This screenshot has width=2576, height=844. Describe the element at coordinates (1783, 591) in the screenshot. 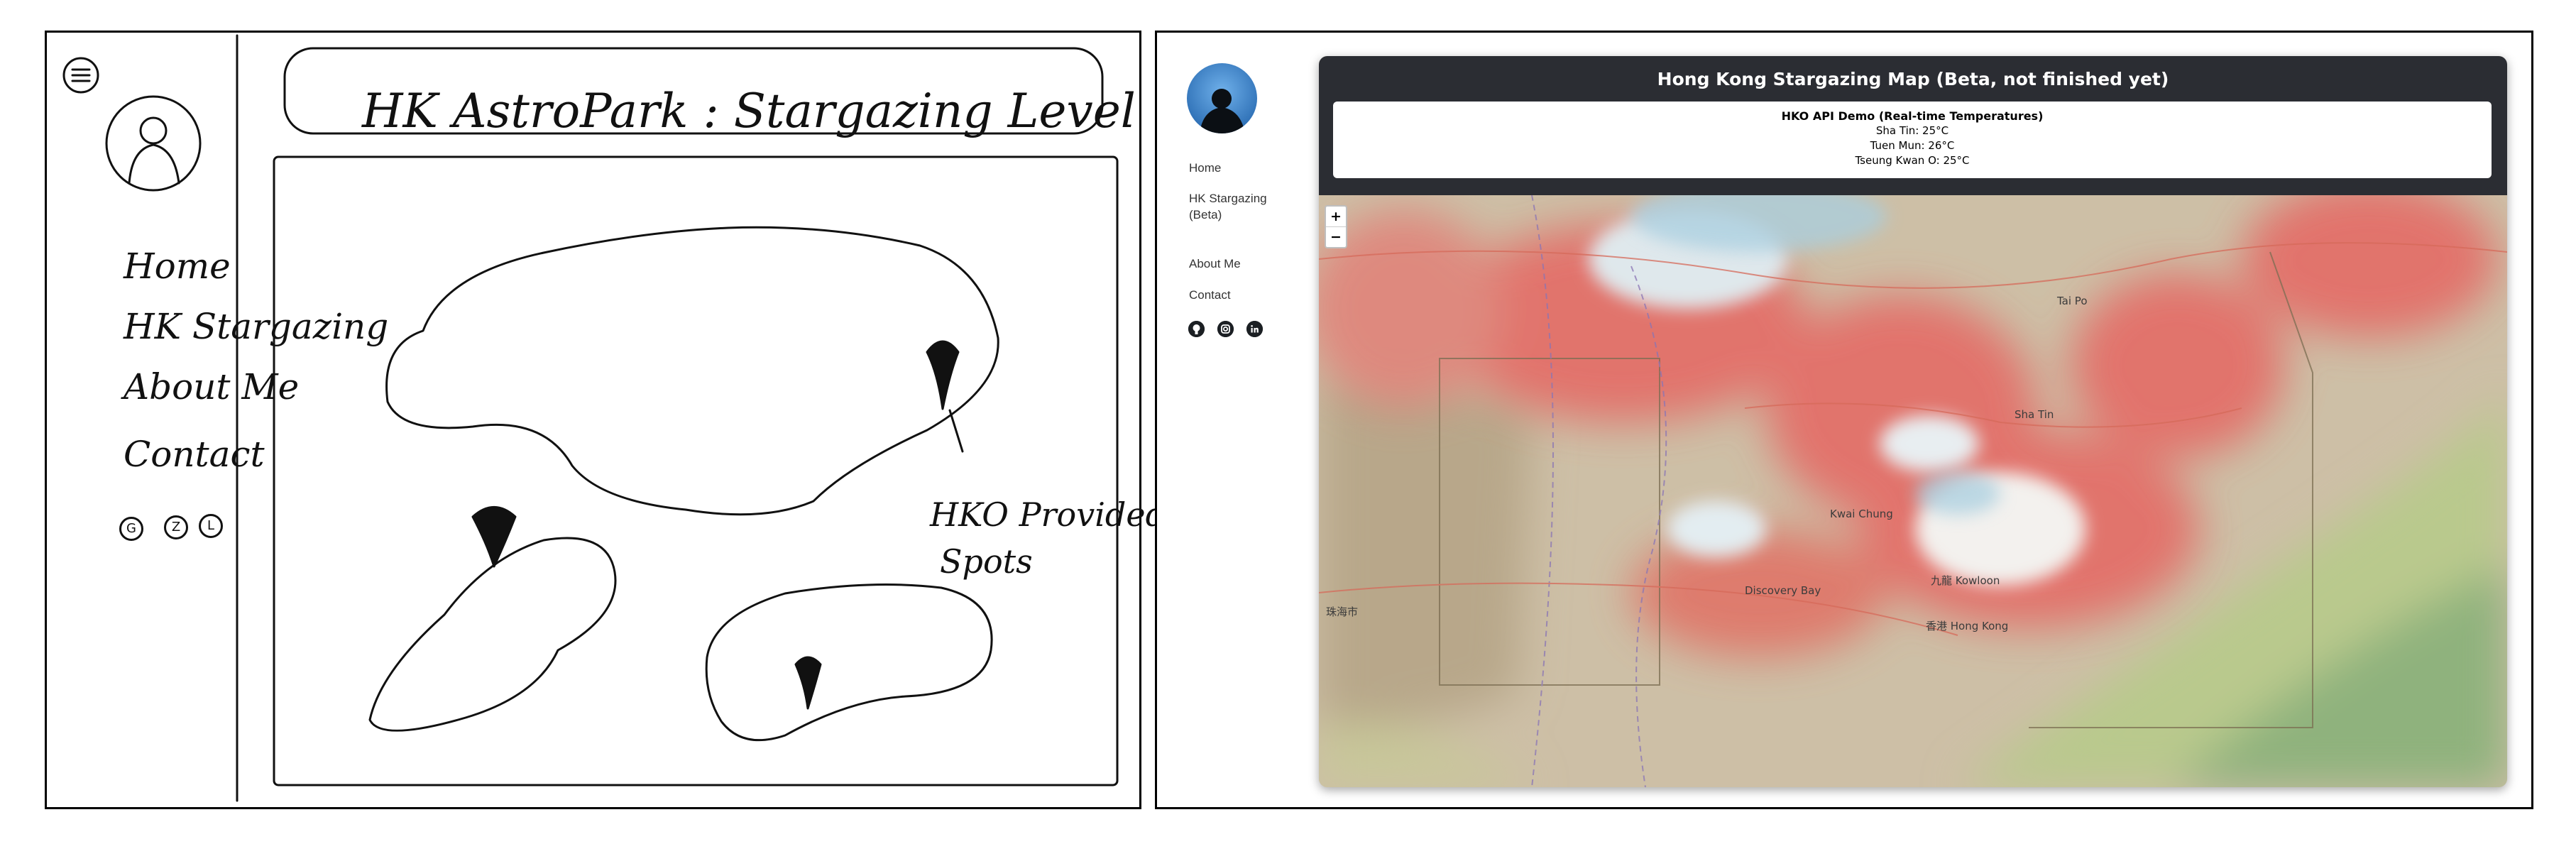

I see `map-label-discovery-bay: Discovery Bay` at that location.